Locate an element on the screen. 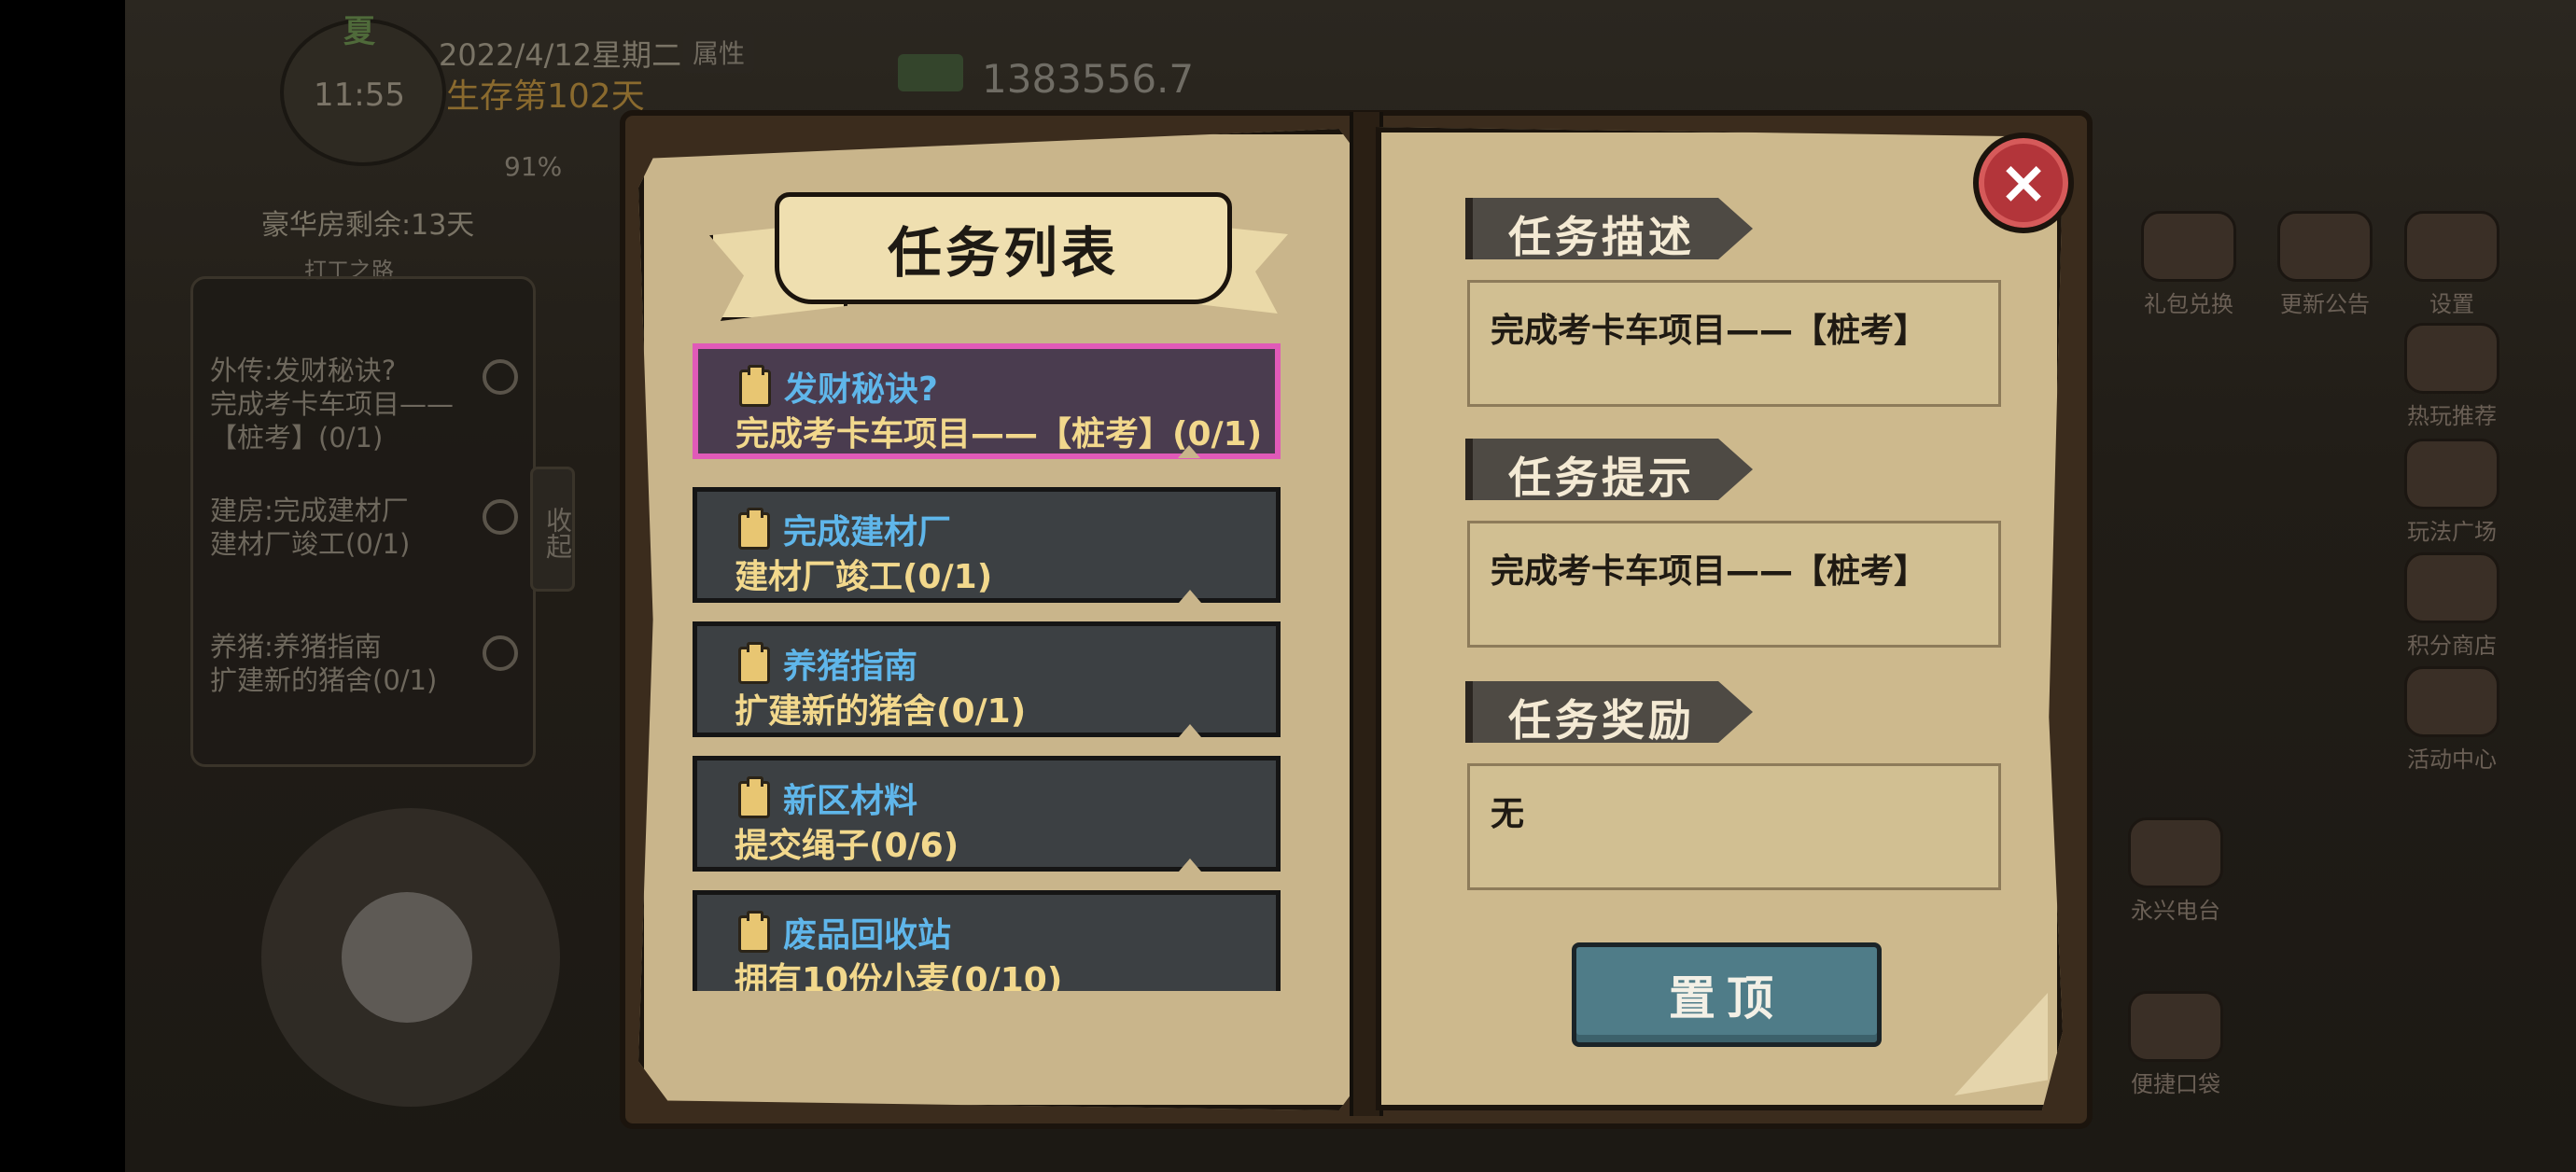 The width and height of the screenshot is (2576, 1172). update-notice-button: 更新公告 is located at coordinates (2325, 264).